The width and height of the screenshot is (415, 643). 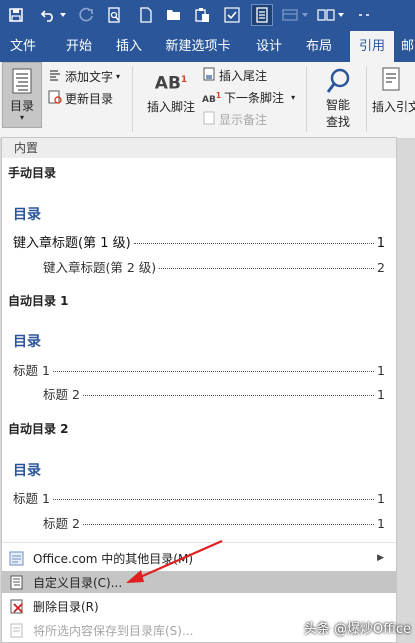 What do you see at coordinates (232, 15) in the screenshot?
I see `spelling-check-icon` at bounding box center [232, 15].